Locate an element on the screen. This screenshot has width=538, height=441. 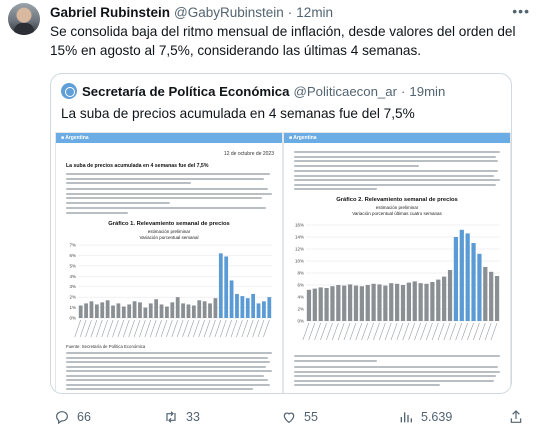
y-tick-label: 12% is located at coordinates (299, 249).